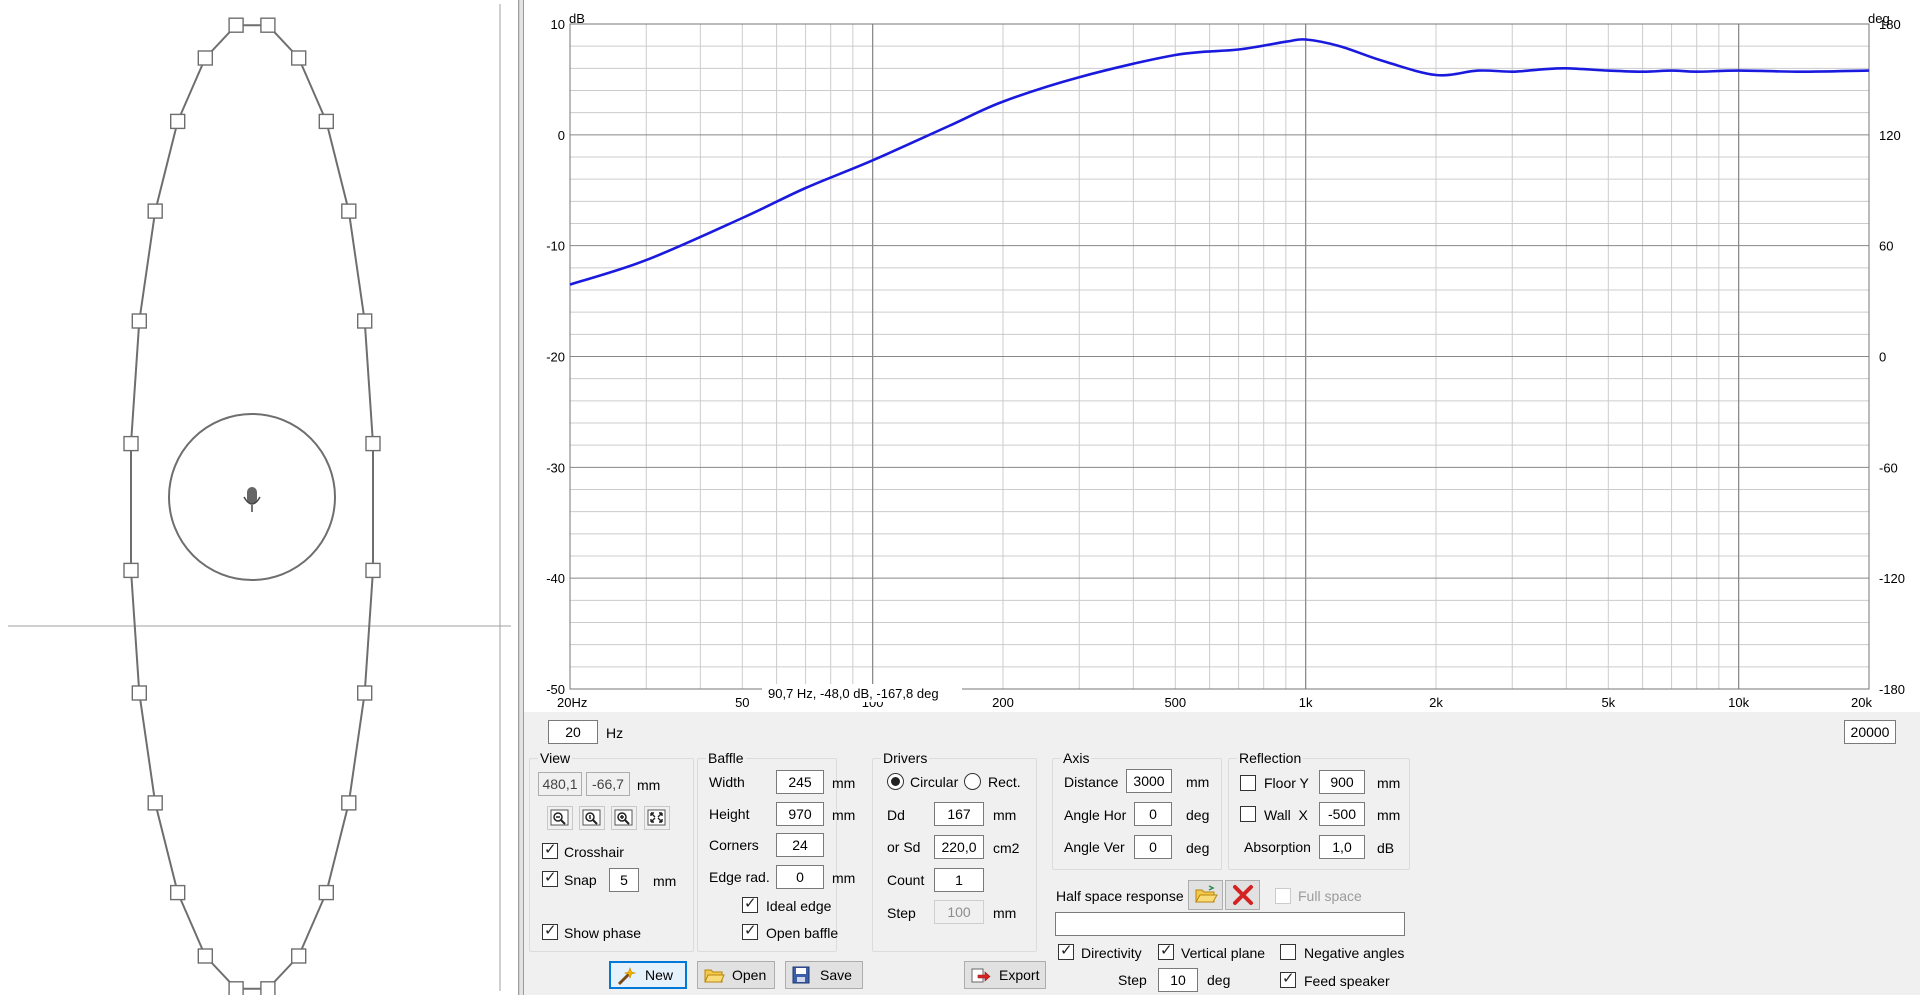  Describe the element at coordinates (905, 758) in the screenshot. I see `drivers-group-title: Drivers` at that location.